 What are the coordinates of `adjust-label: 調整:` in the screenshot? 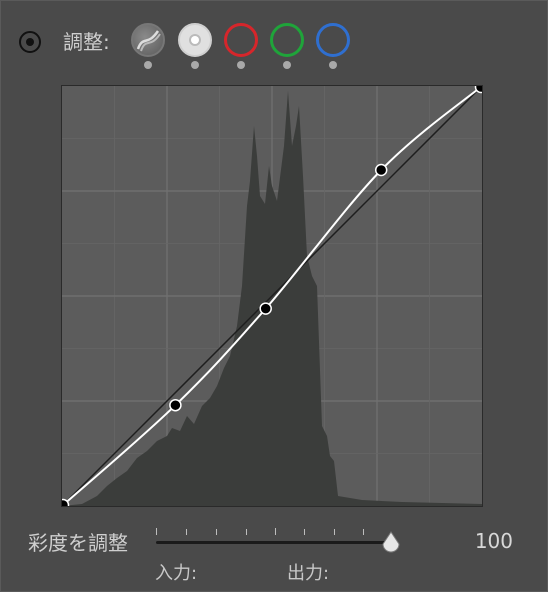 It's located at (86, 42).